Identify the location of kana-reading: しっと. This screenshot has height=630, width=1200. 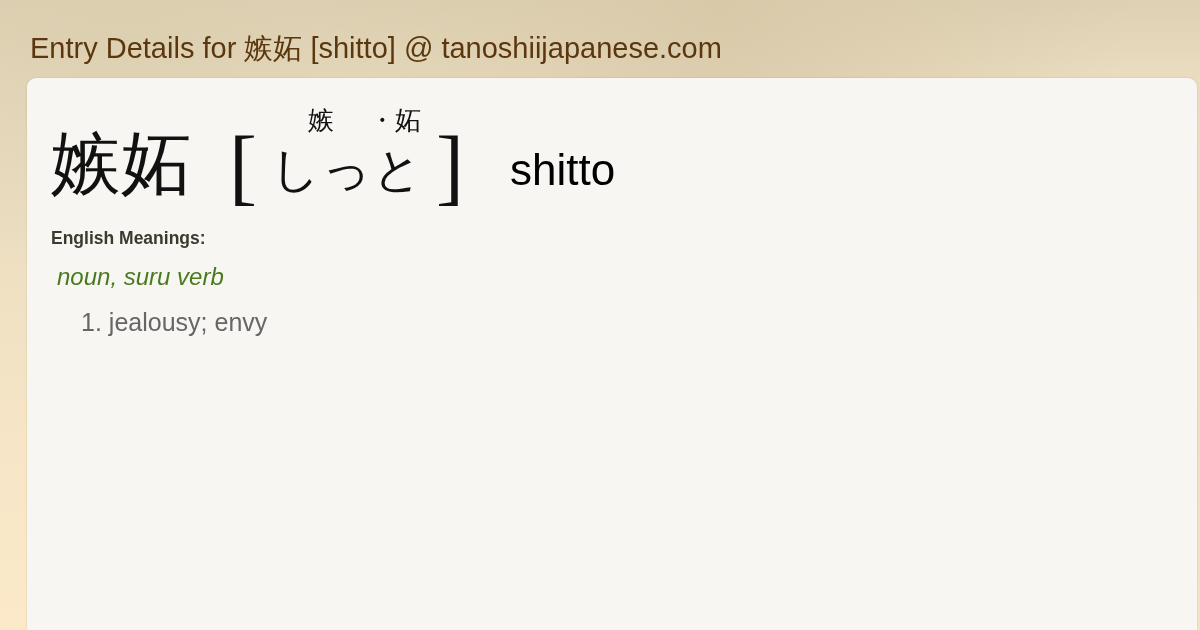
(347, 170).